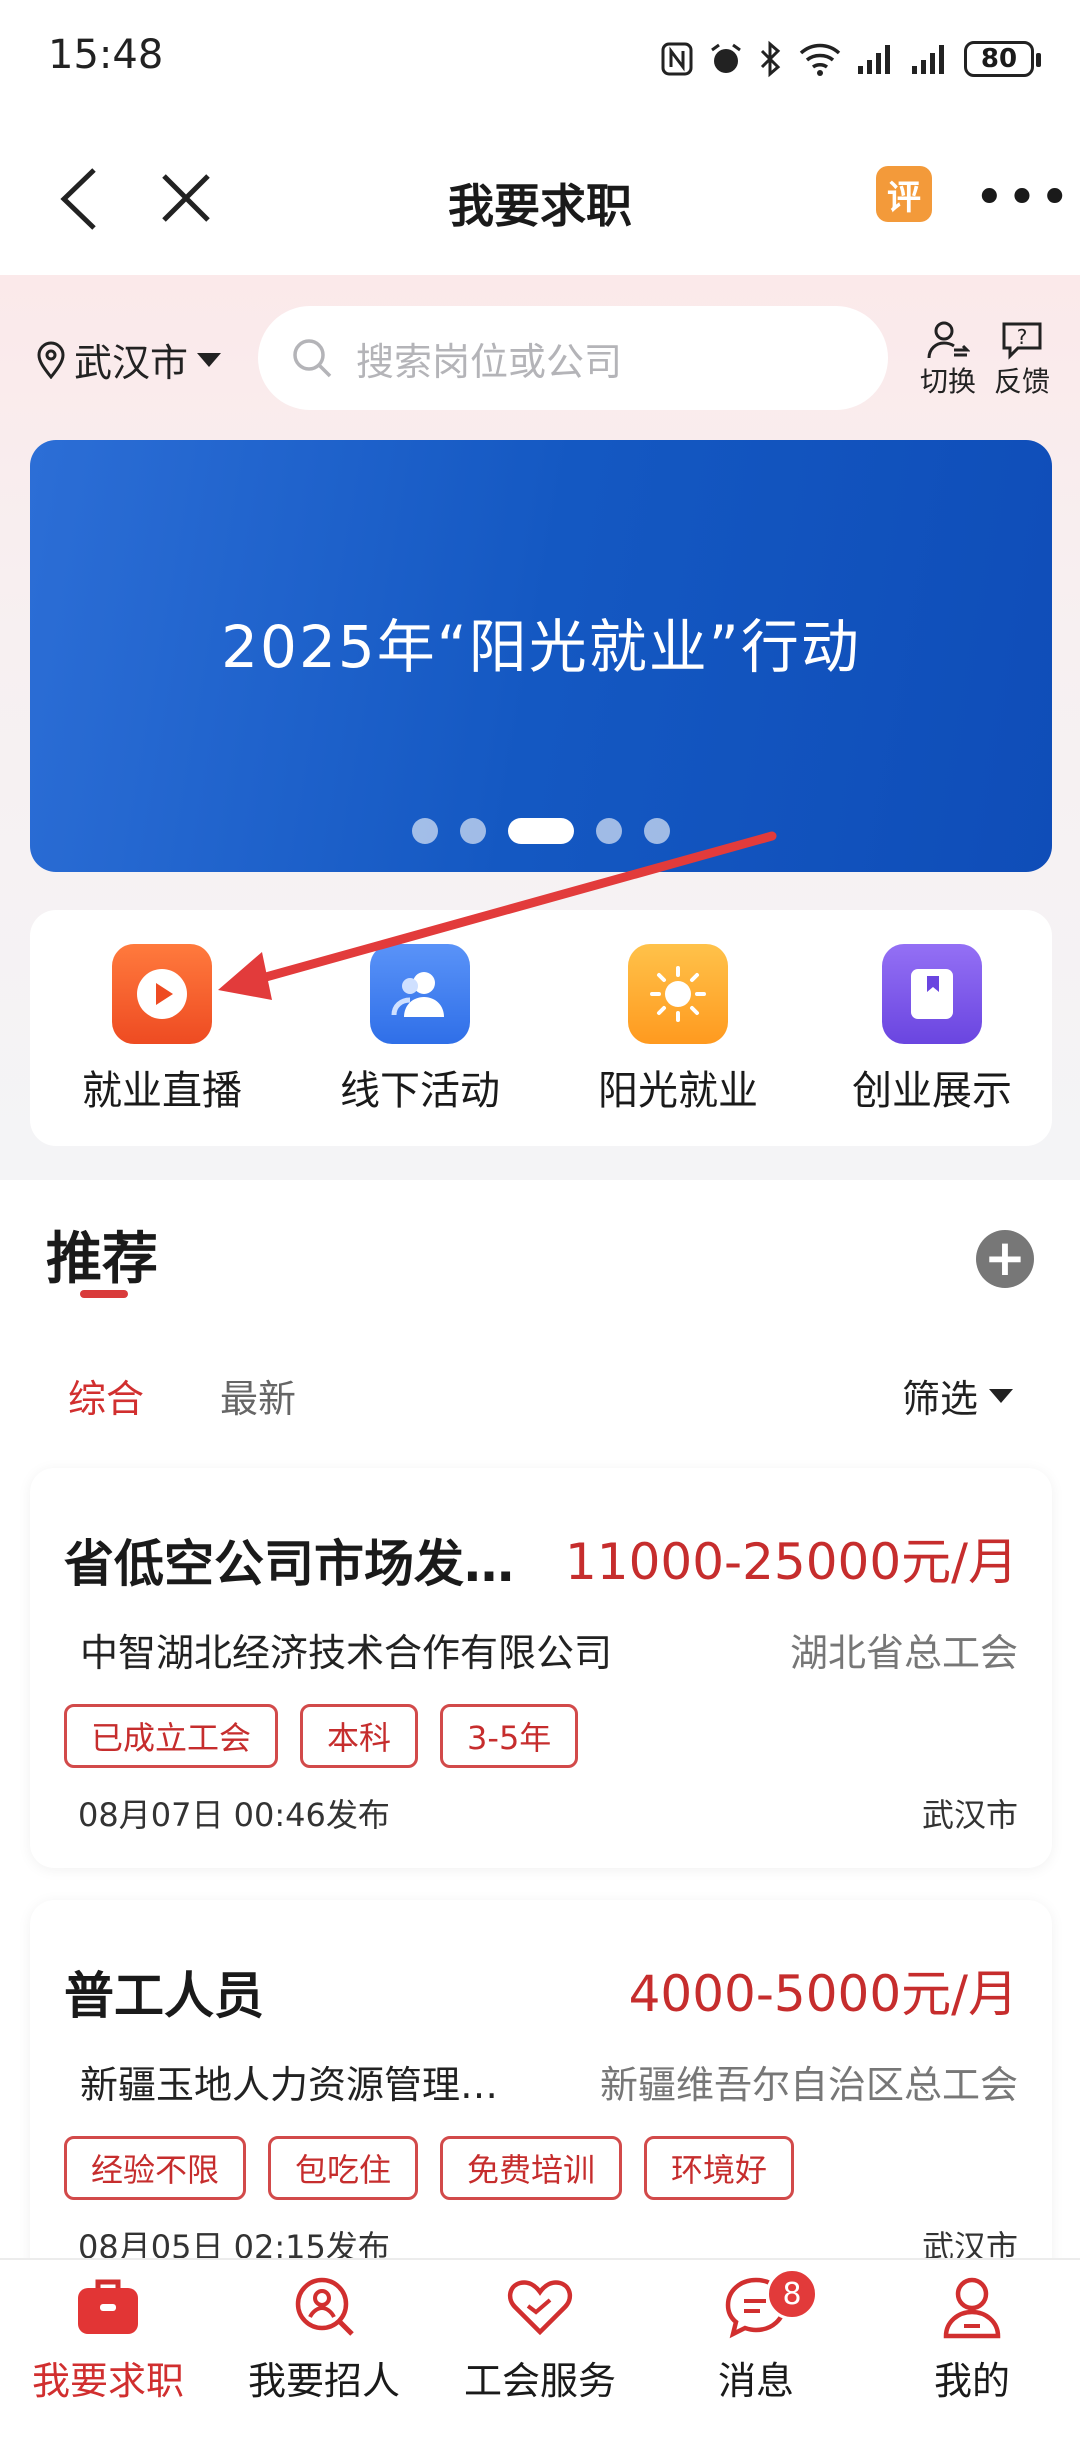 Image resolution: width=1080 pixels, height=2442 pixels. Describe the element at coordinates (346, 1653) in the screenshot. I see `job-company: 中智湖北经济技术合作有限公司` at that location.